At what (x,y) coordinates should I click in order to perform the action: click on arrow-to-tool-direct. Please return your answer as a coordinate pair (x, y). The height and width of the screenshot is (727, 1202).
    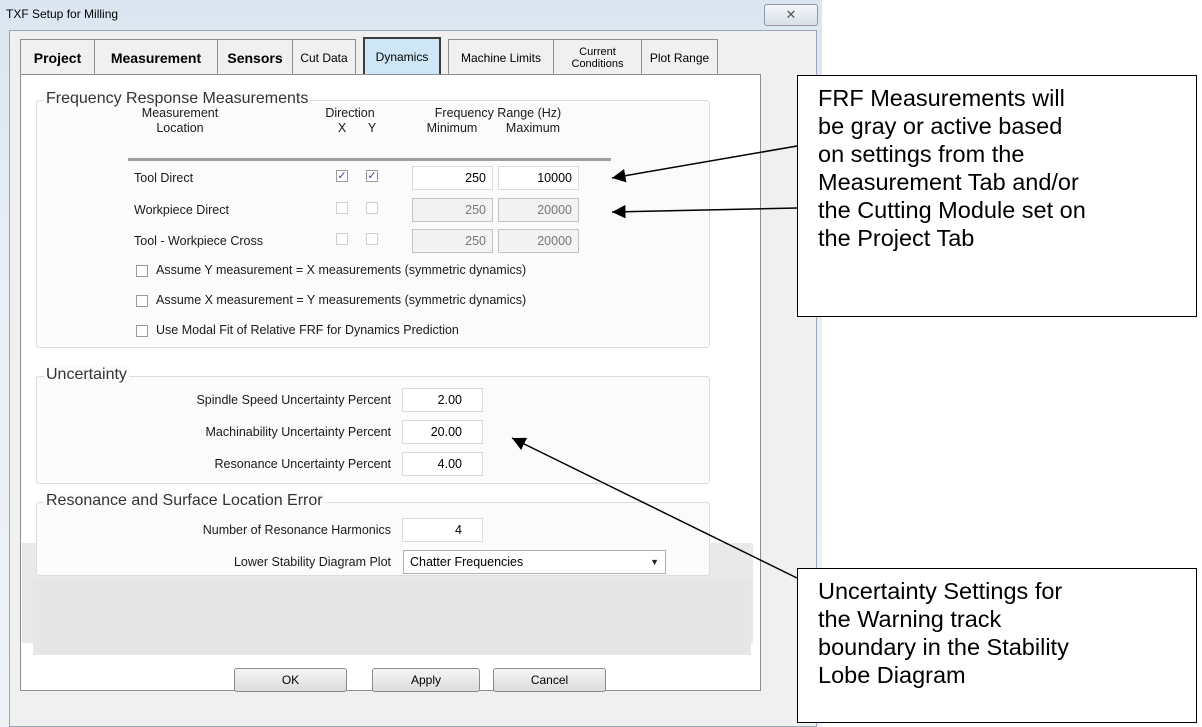
    Looking at the image, I should click on (704, 164).